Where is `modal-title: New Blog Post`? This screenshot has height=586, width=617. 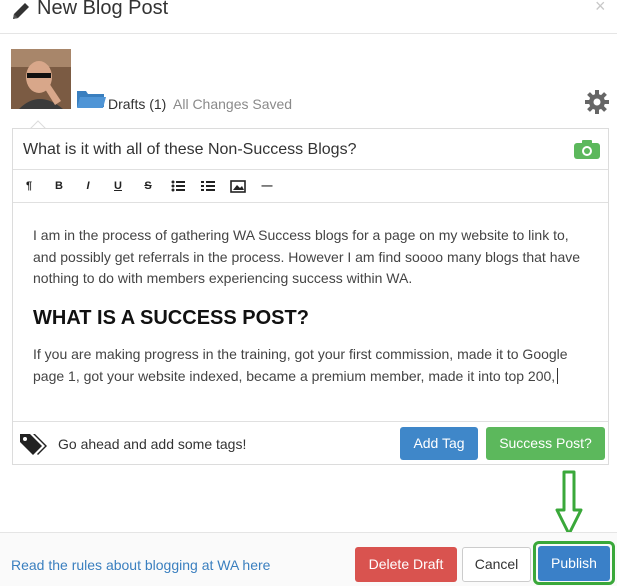 modal-title: New Blog Post is located at coordinates (103, 9).